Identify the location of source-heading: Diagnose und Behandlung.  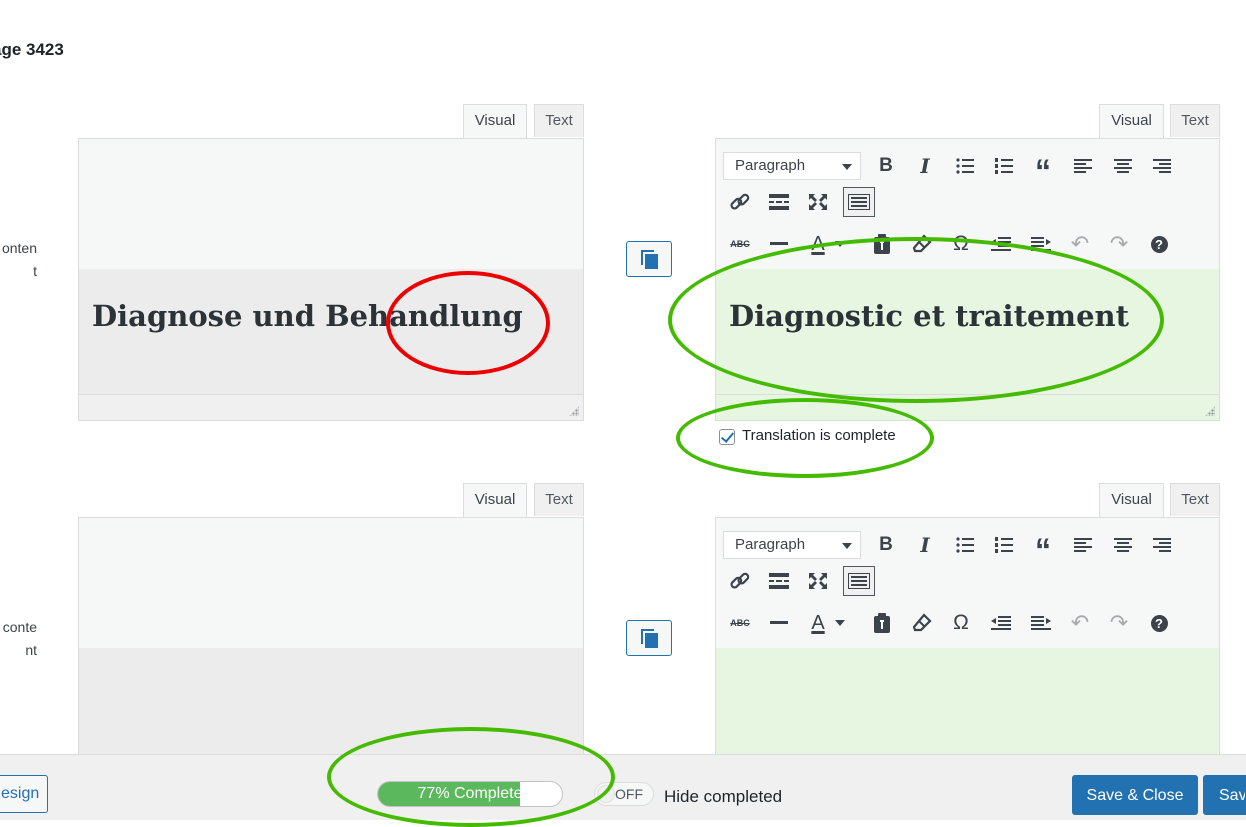
(307, 316).